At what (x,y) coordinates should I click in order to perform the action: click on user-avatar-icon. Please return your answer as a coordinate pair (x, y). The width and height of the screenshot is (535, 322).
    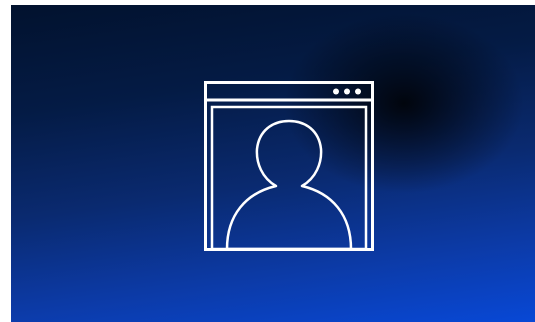
    Looking at the image, I should click on (289, 185).